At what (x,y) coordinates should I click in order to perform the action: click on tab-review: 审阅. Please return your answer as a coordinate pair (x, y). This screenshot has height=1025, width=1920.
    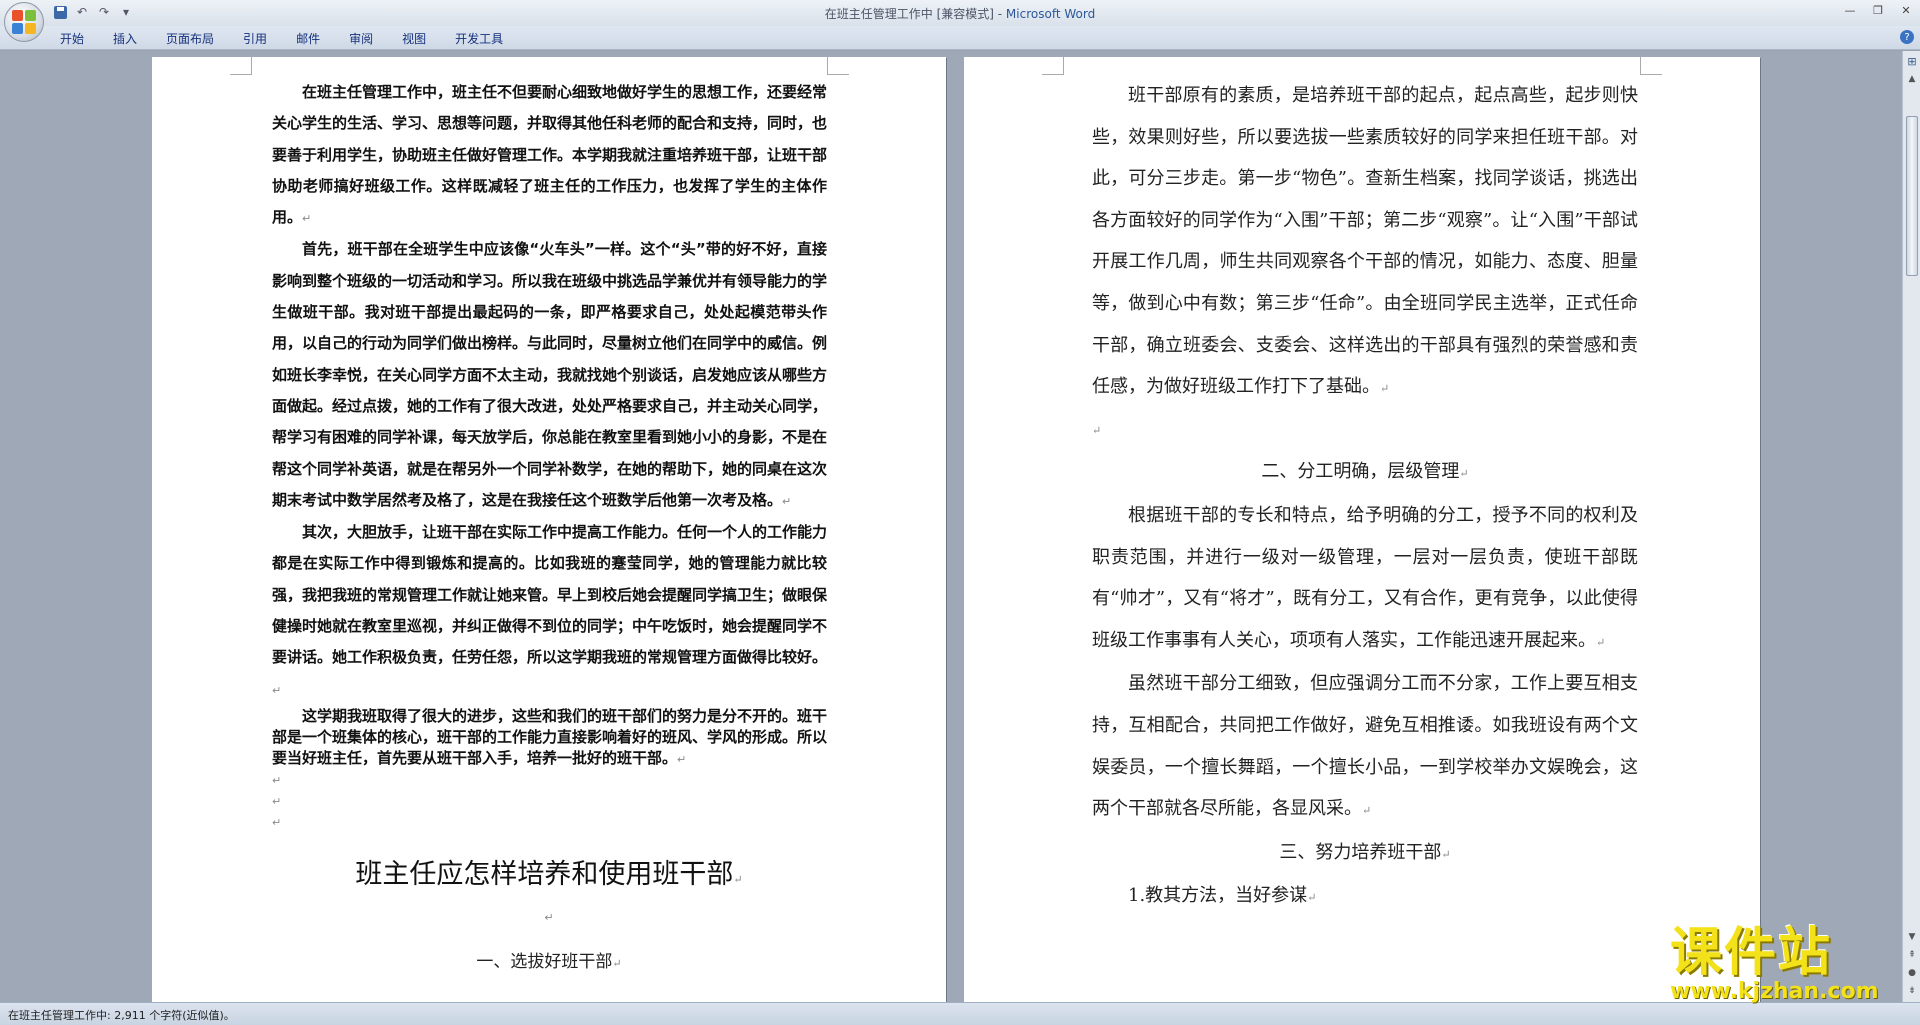
    Looking at the image, I should click on (361, 38).